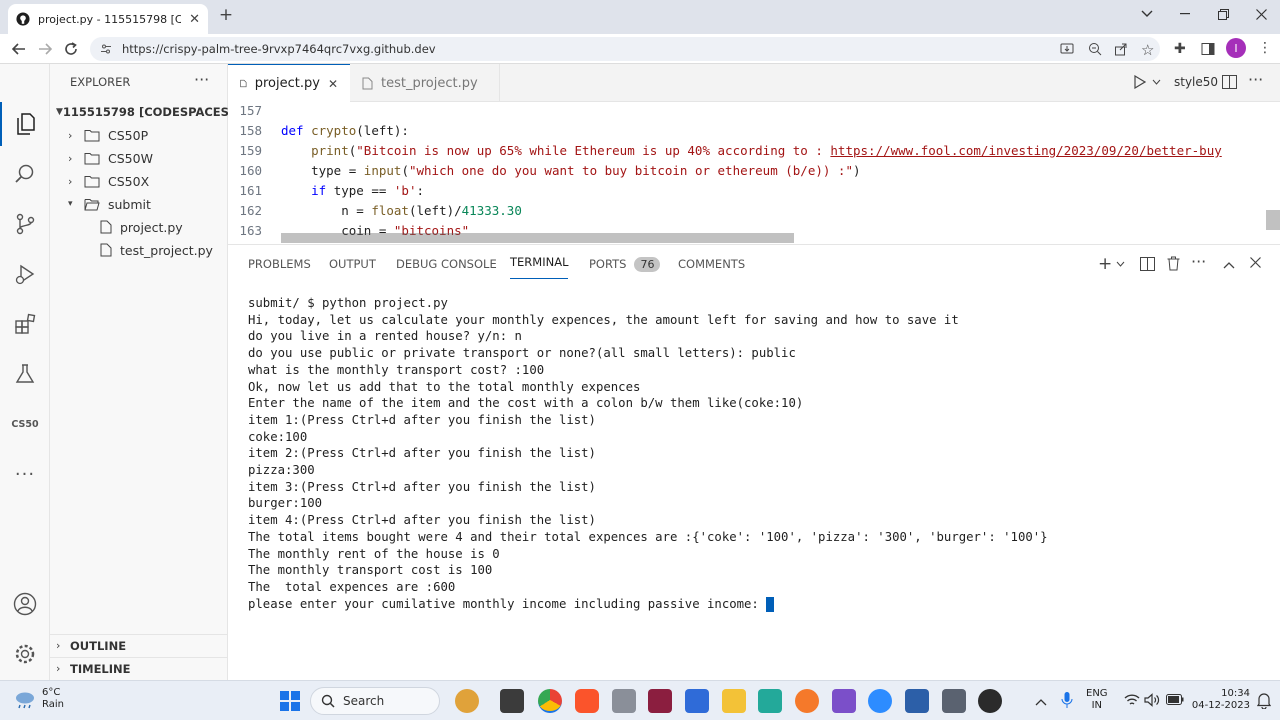 This screenshot has width=1280, height=720. I want to click on cs50-activity: CS50, so click(25, 424).